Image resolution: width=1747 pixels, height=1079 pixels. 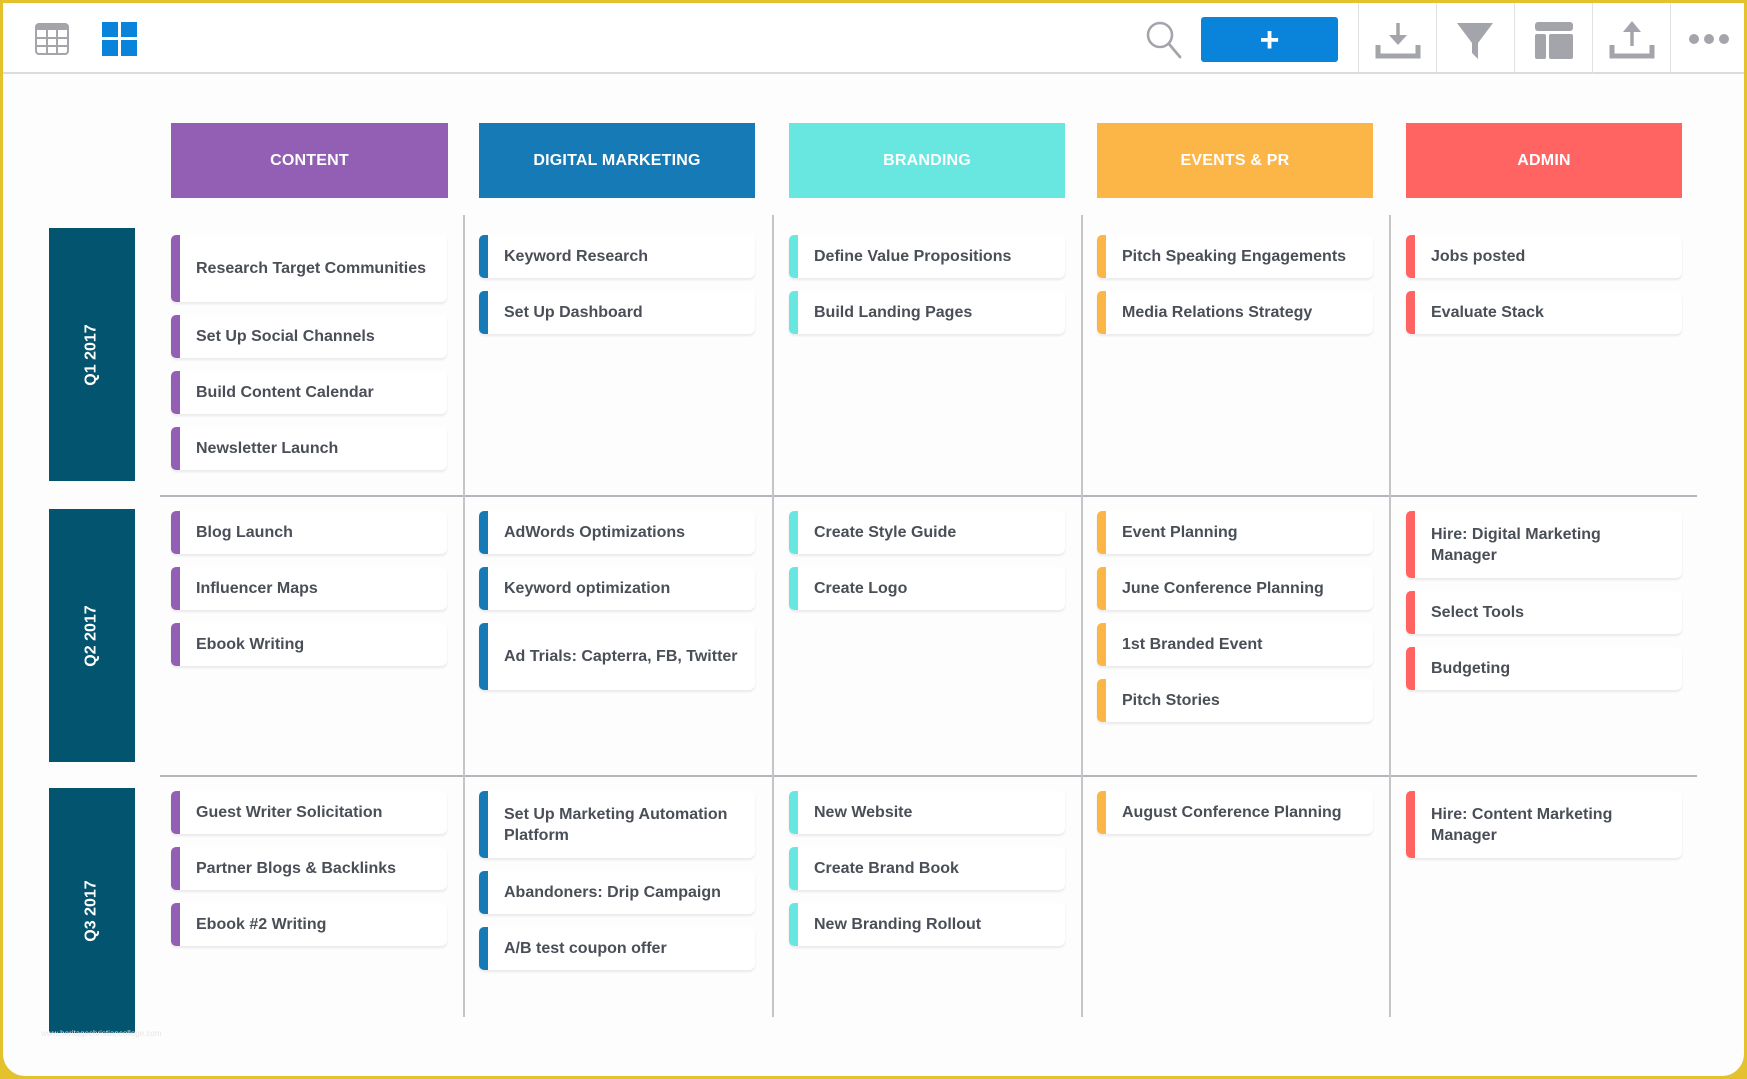 What do you see at coordinates (309, 392) in the screenshot?
I see `task-card: Build Content Calendar` at bounding box center [309, 392].